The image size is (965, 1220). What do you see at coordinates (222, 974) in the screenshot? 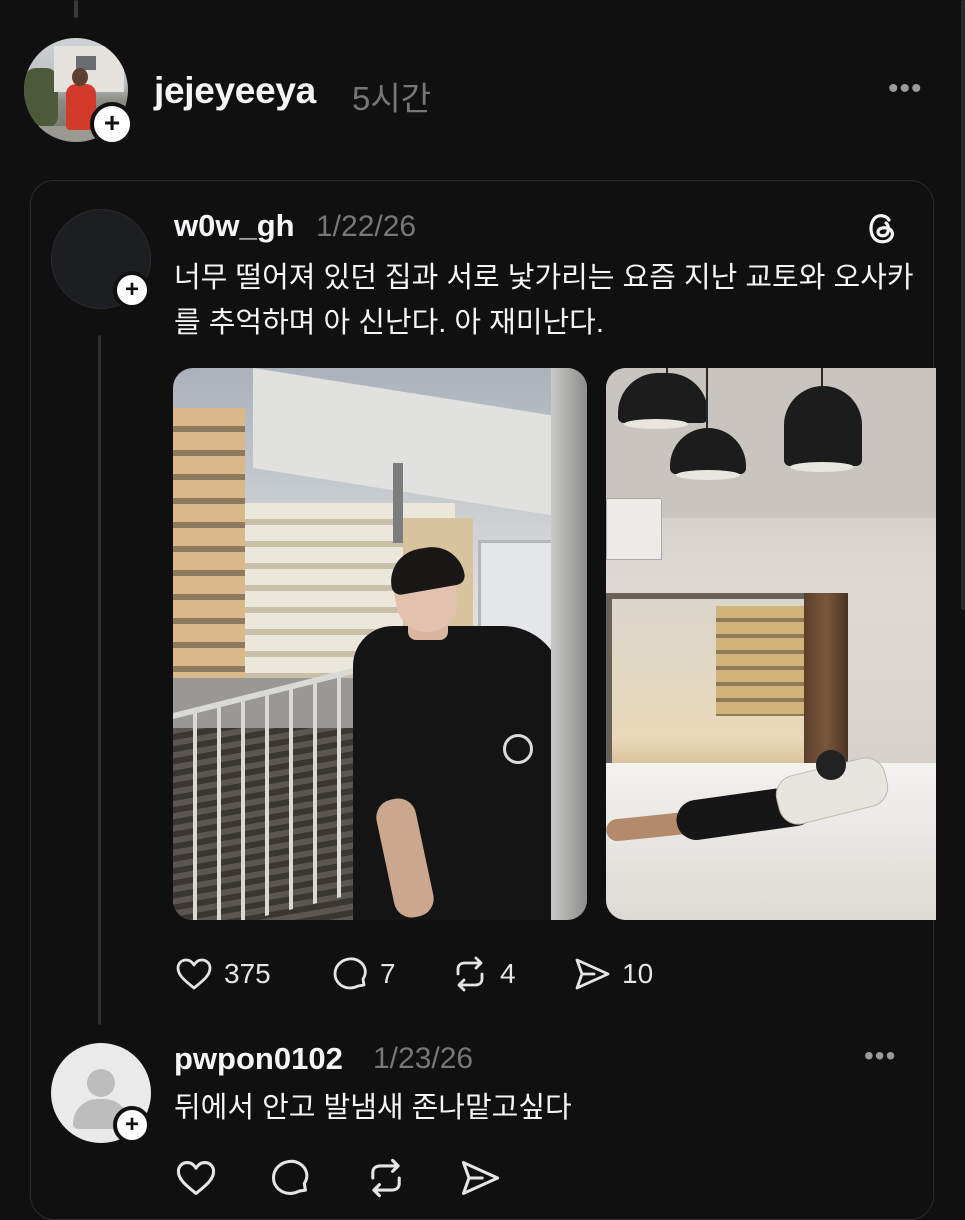
I see `like-button: 375` at bounding box center [222, 974].